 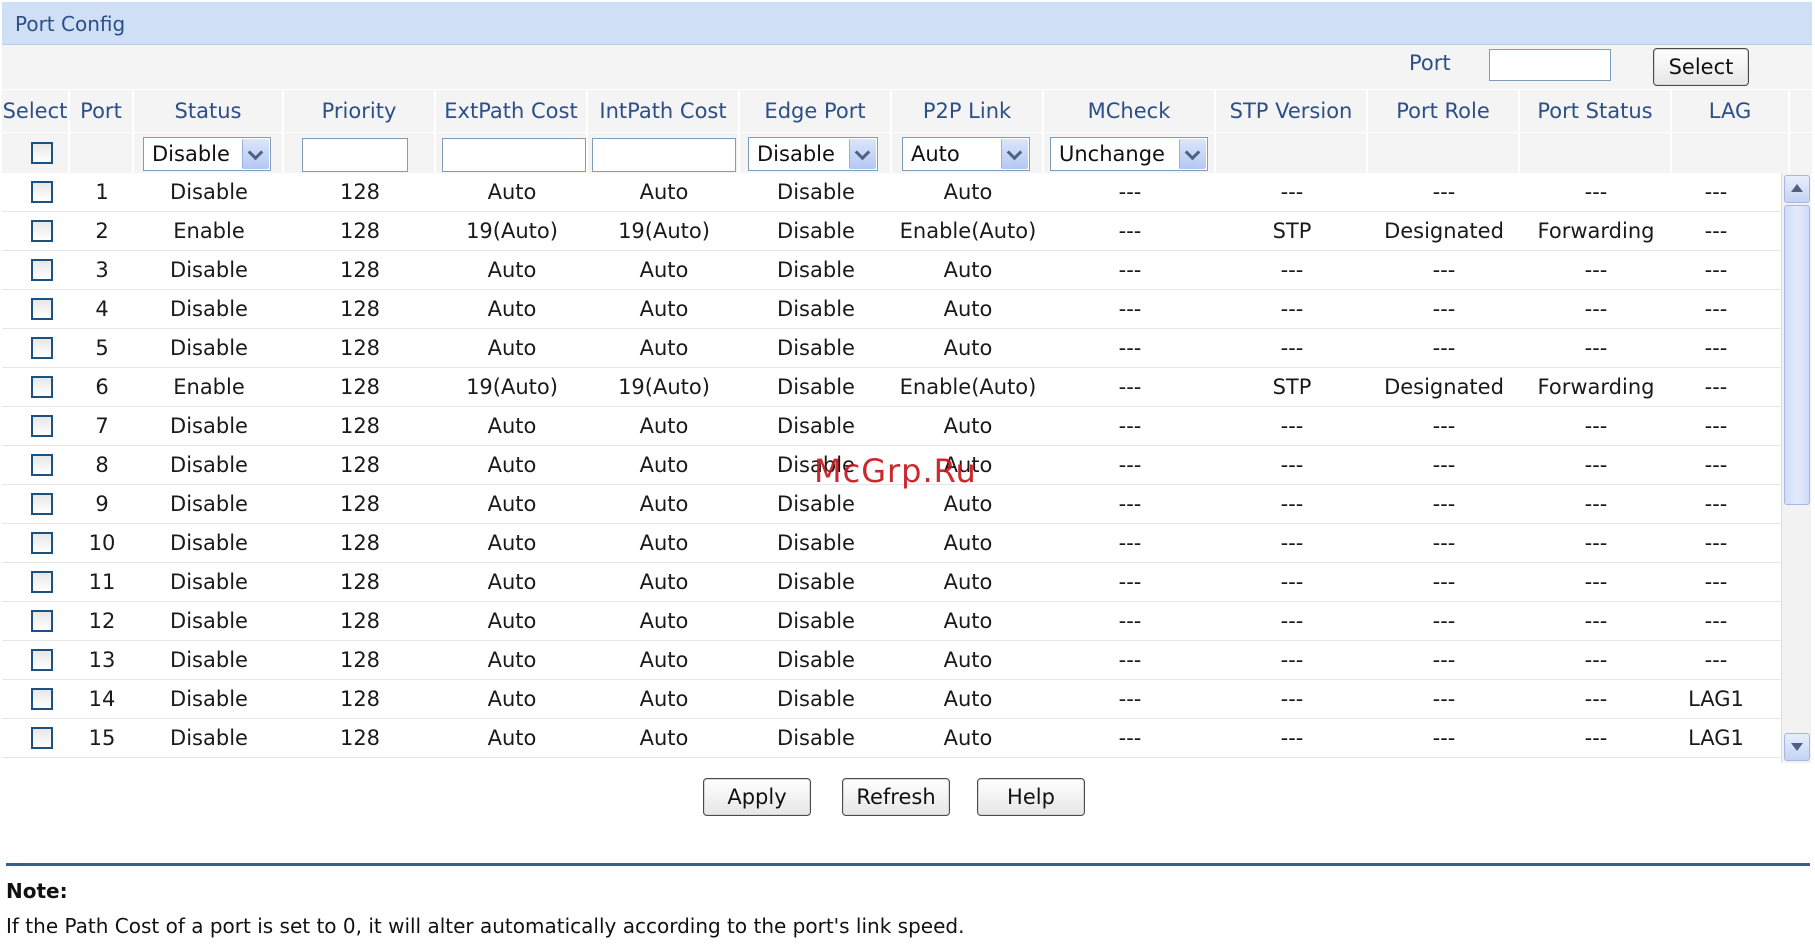 I want to click on port-search-input, so click(x=1550, y=65).